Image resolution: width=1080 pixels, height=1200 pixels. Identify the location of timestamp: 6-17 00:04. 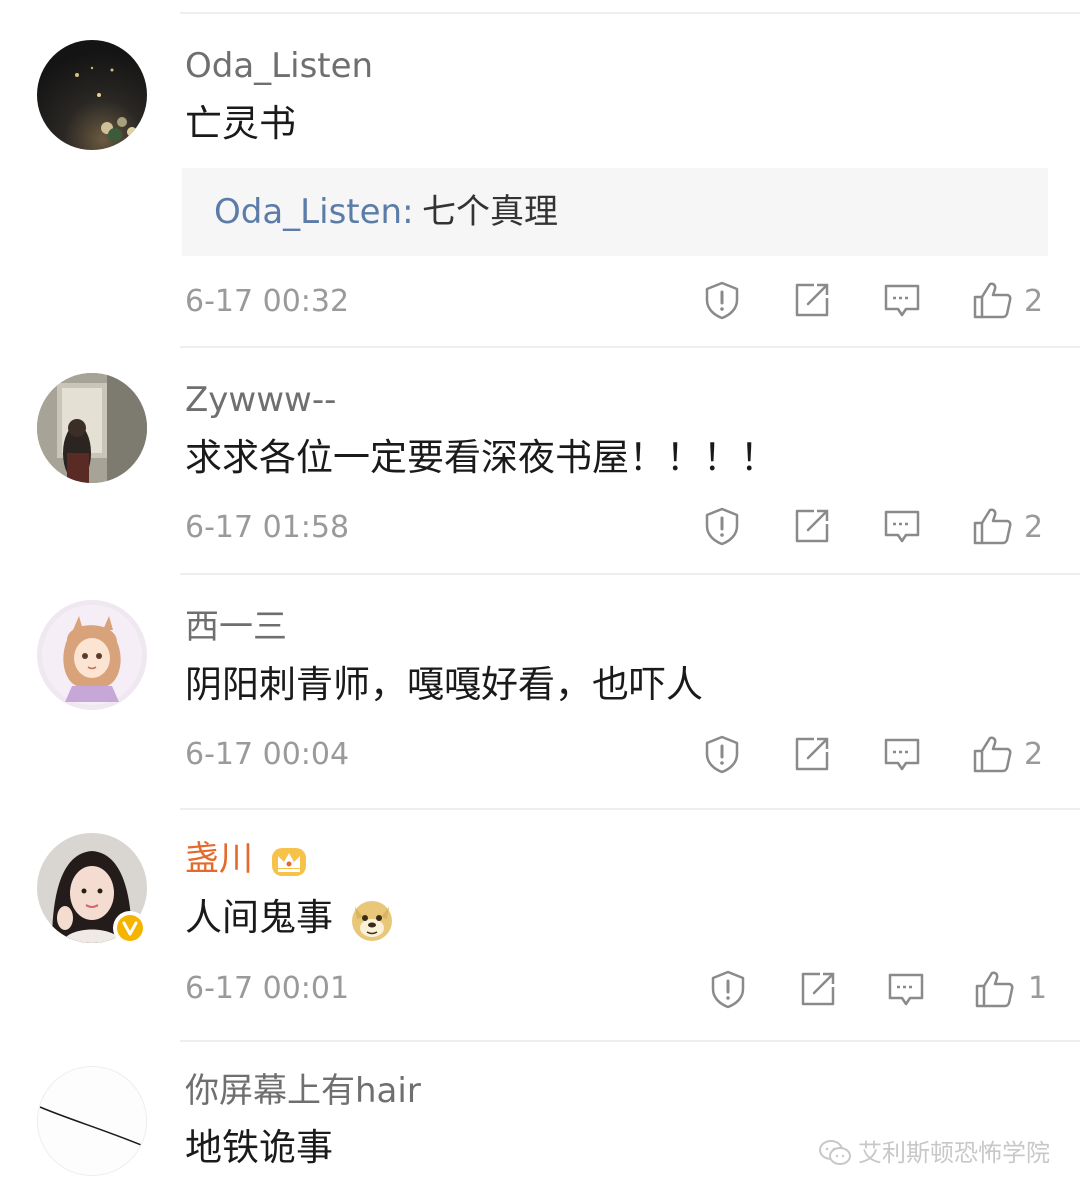
(267, 754).